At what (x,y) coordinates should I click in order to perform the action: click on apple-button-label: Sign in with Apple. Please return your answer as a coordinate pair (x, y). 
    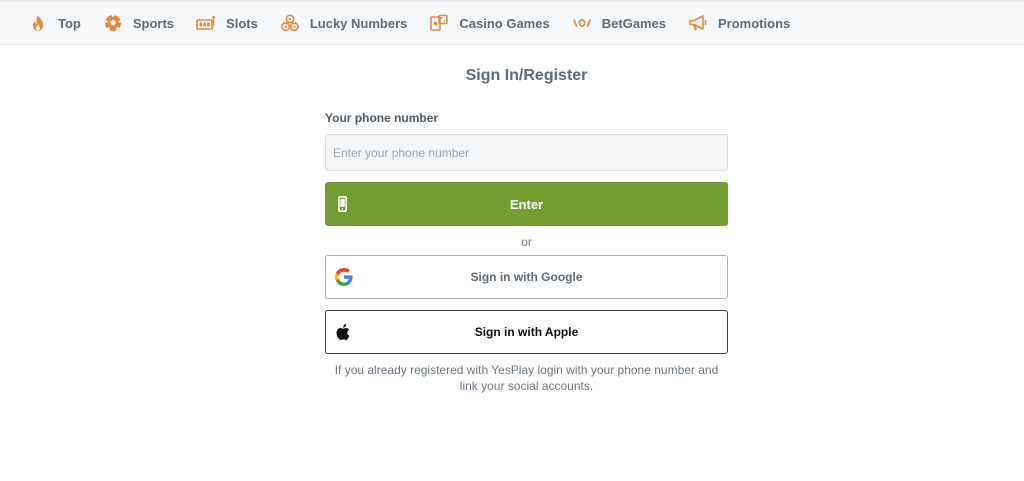
    Looking at the image, I should click on (526, 332).